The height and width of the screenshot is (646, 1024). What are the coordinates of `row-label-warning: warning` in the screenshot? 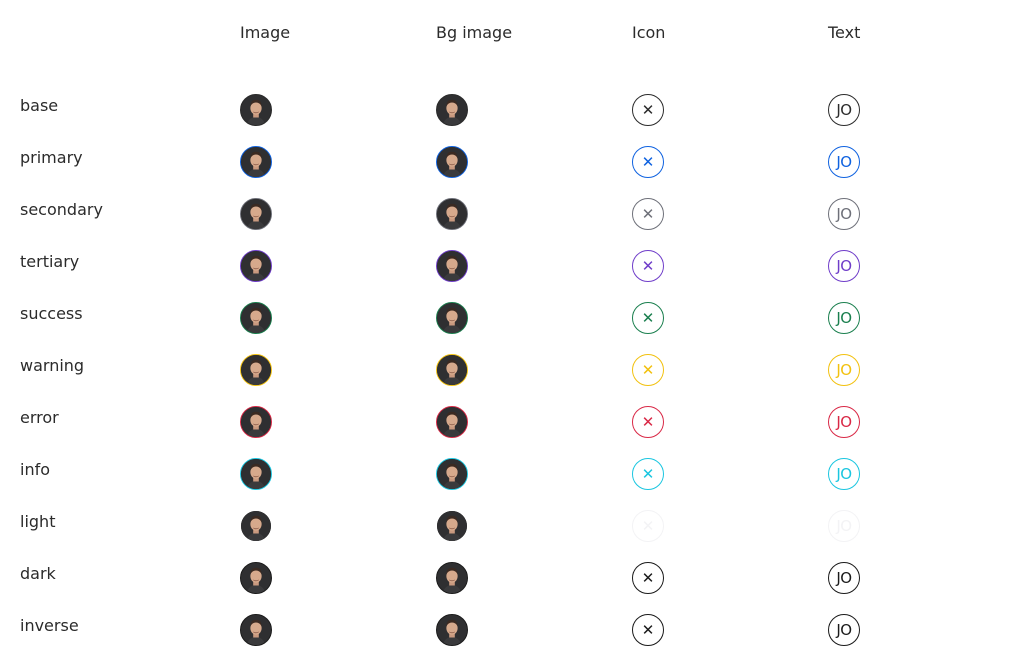 It's located at (52, 365).